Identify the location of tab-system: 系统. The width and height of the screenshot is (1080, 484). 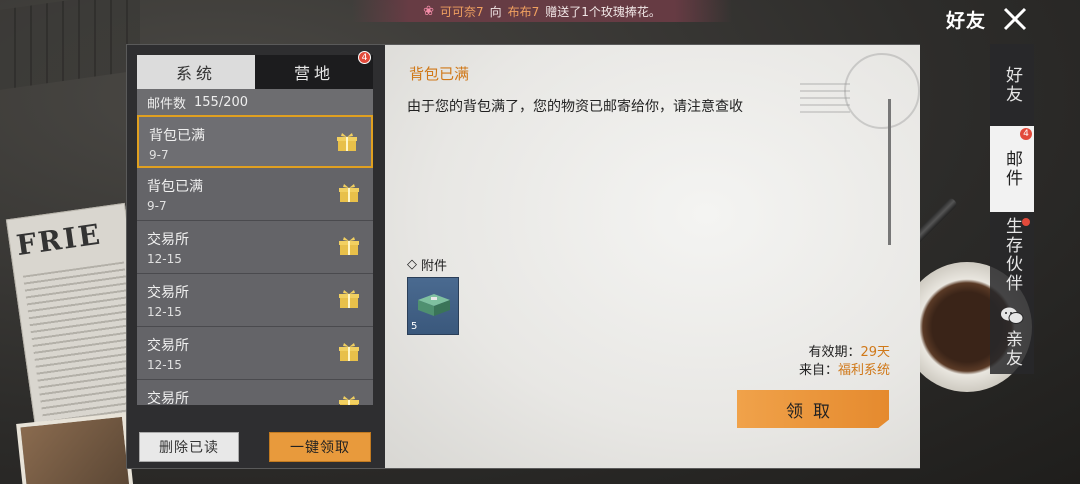
(196, 72).